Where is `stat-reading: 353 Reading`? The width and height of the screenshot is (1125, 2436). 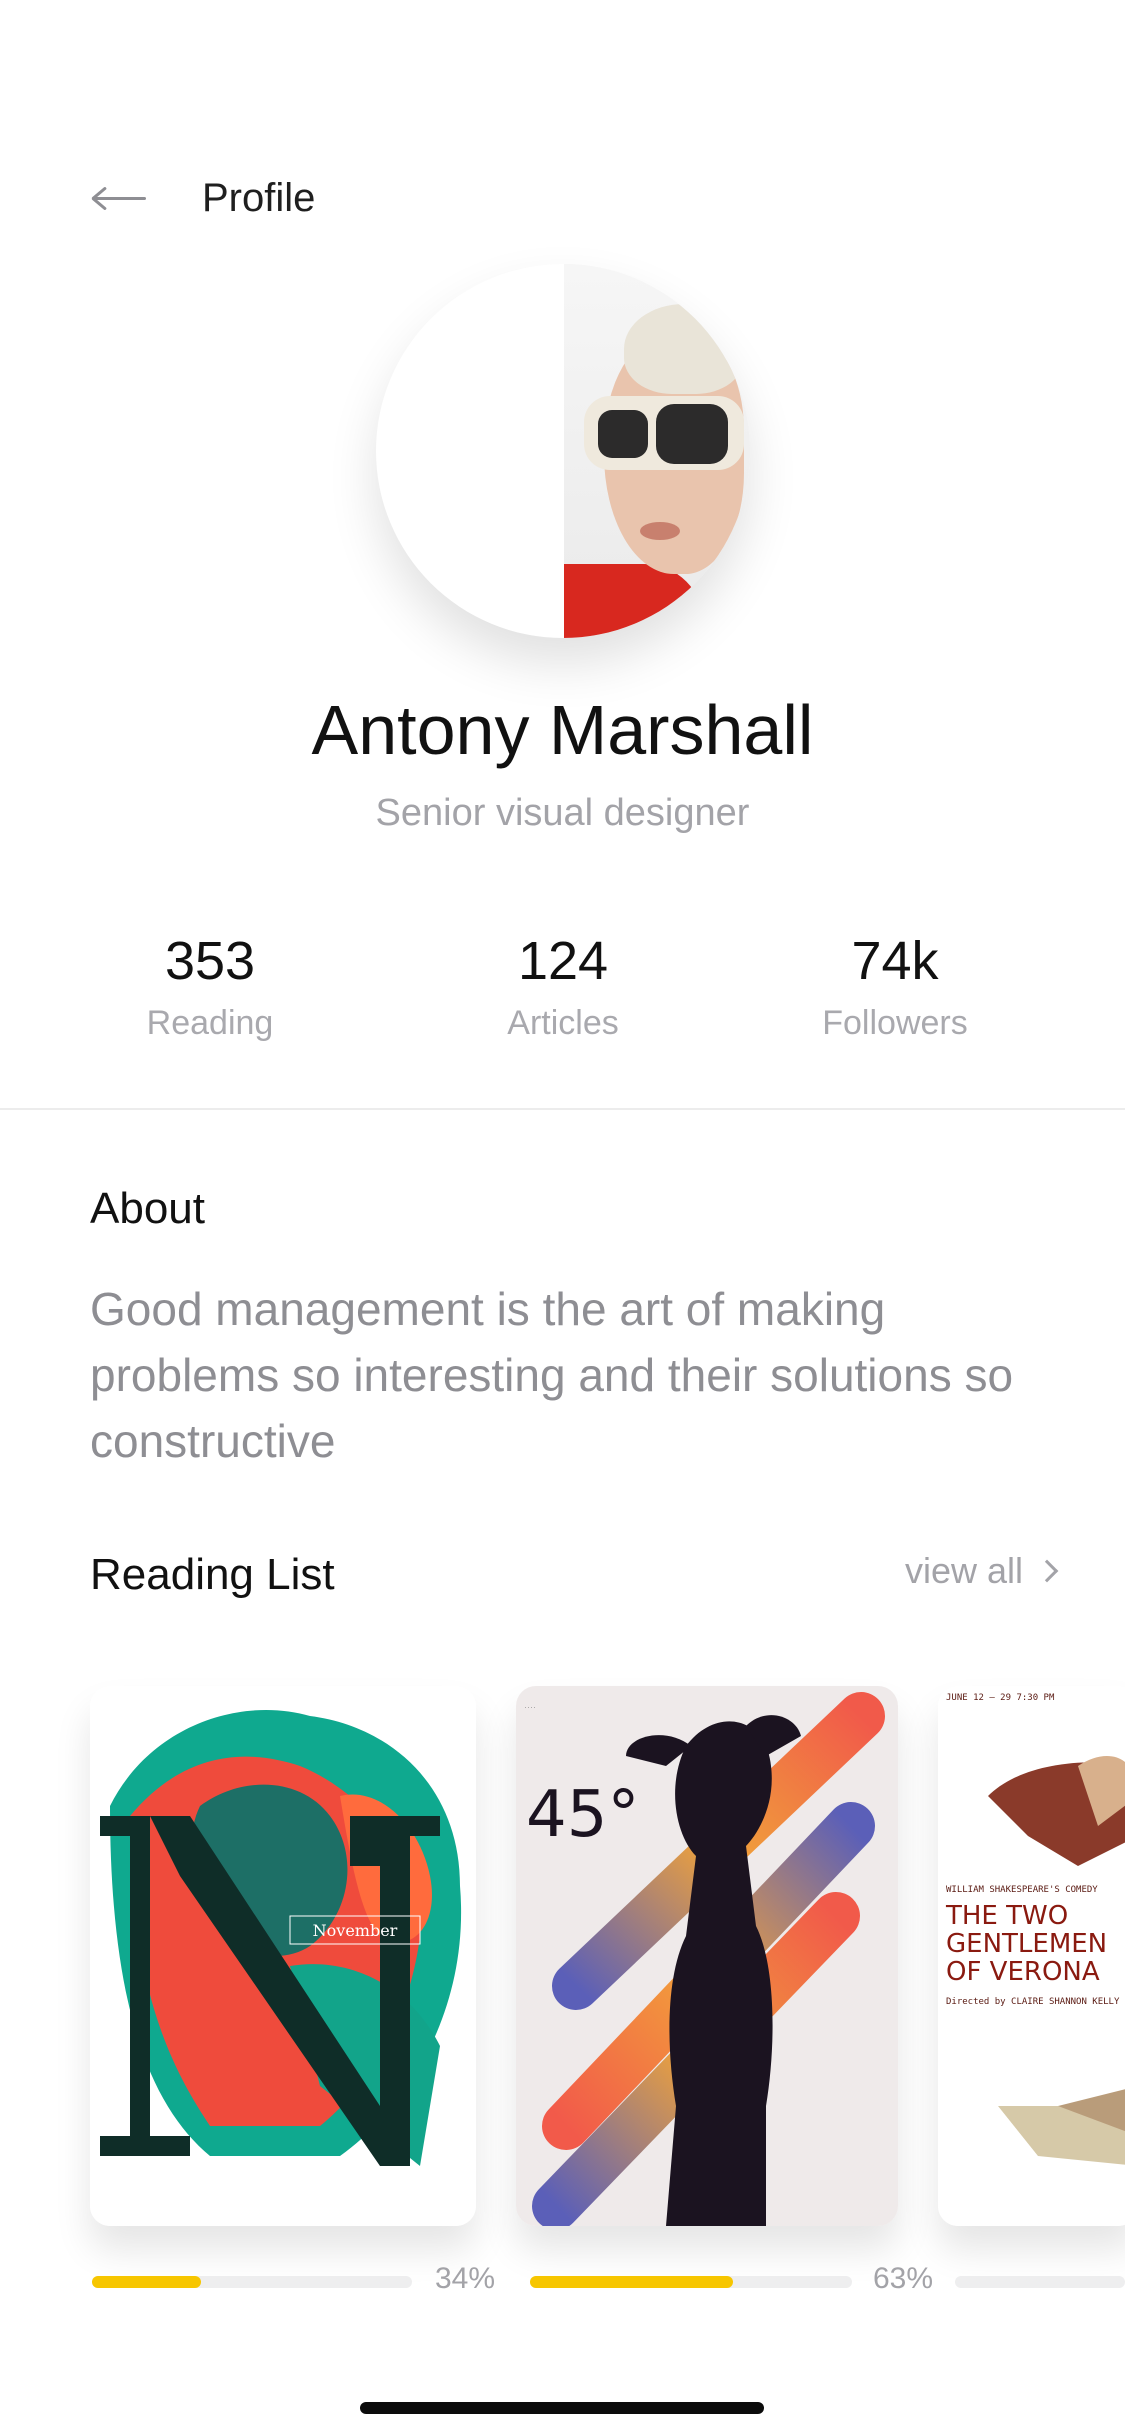
stat-reading: 353 Reading is located at coordinates (210, 986).